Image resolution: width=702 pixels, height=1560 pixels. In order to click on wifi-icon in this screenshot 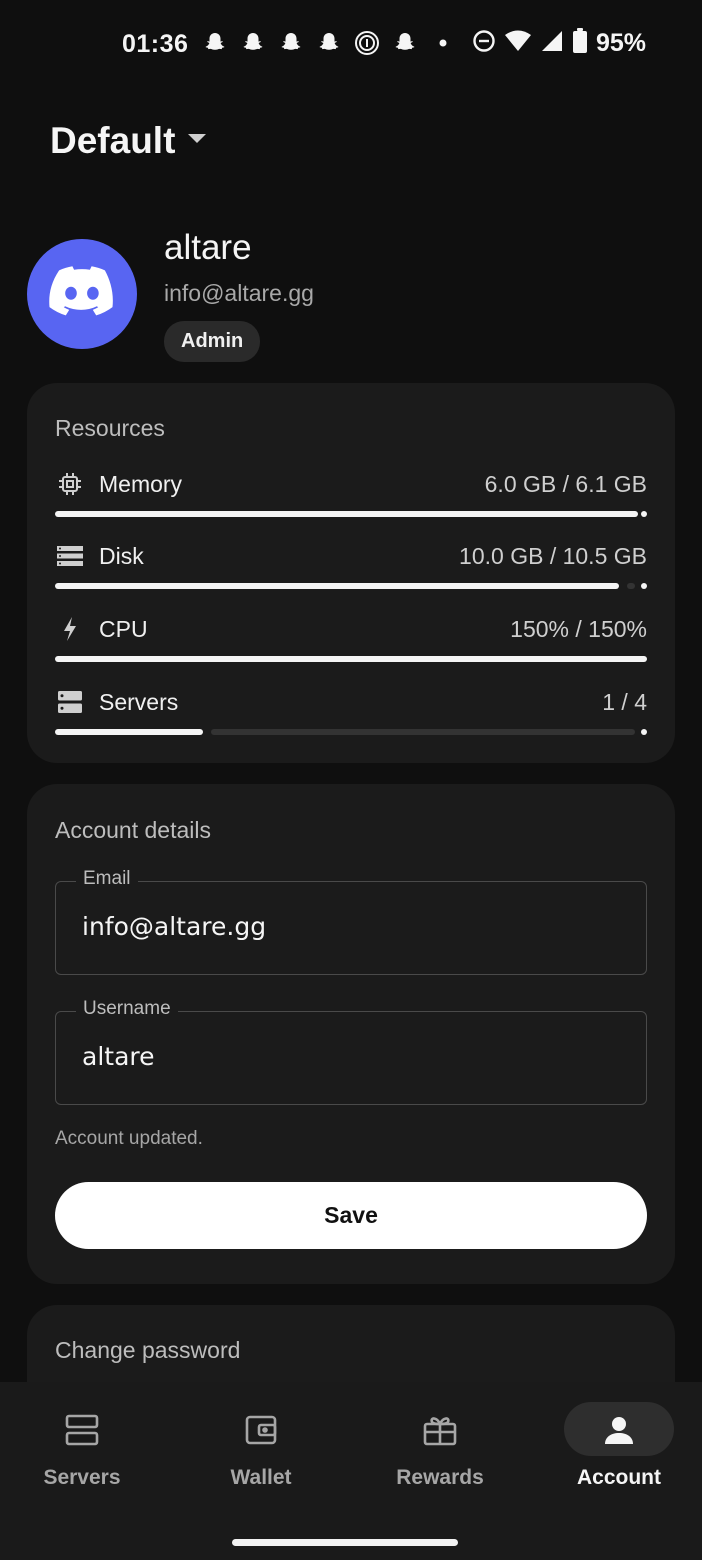, I will do `click(518, 43)`.